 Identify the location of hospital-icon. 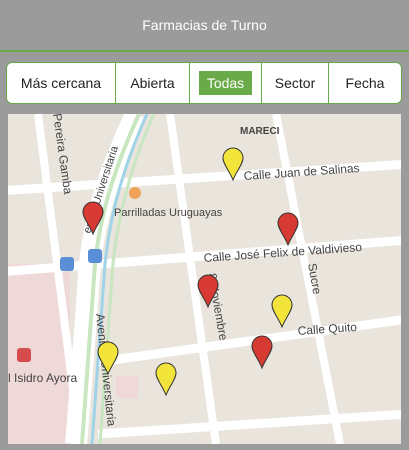
(24, 355).